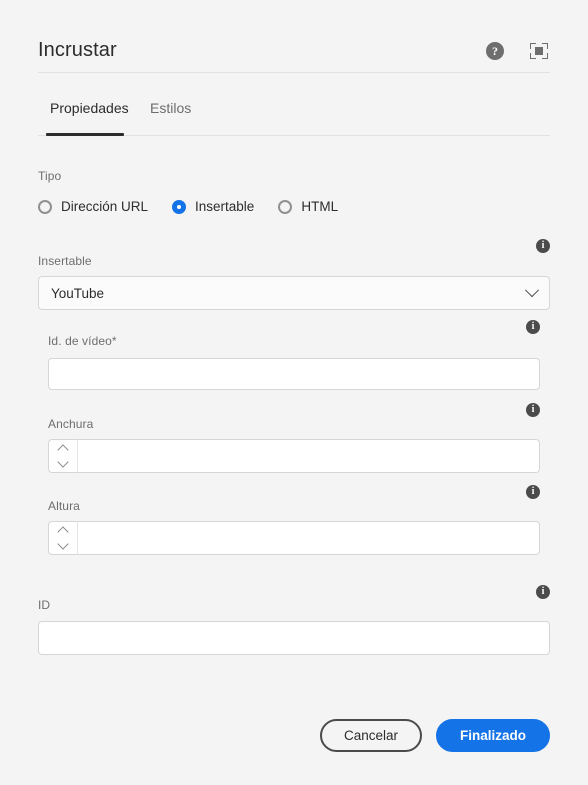 This screenshot has width=588, height=785. Describe the element at coordinates (533, 327) in the screenshot. I see `info-icon-video-id: i` at that location.